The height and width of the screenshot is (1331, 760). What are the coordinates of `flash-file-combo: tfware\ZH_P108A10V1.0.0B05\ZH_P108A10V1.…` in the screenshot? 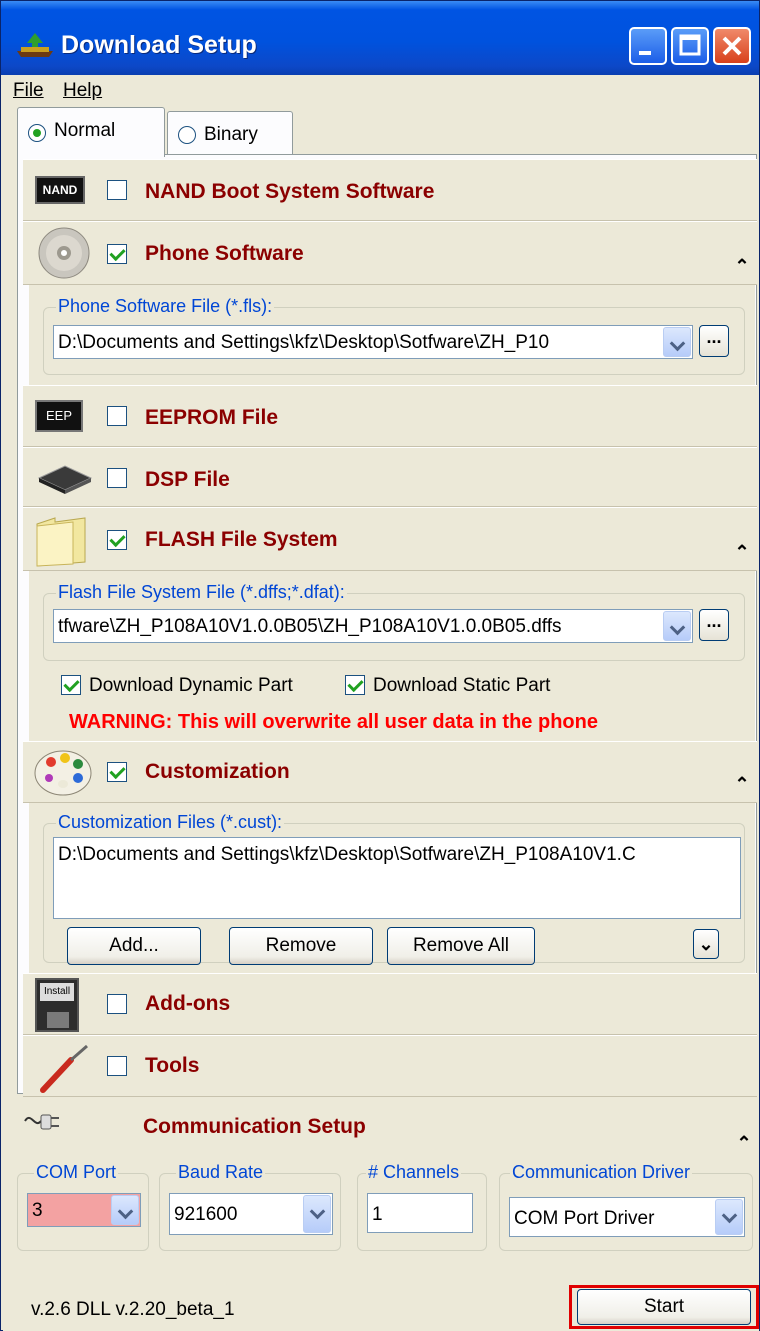 It's located at (373, 626).